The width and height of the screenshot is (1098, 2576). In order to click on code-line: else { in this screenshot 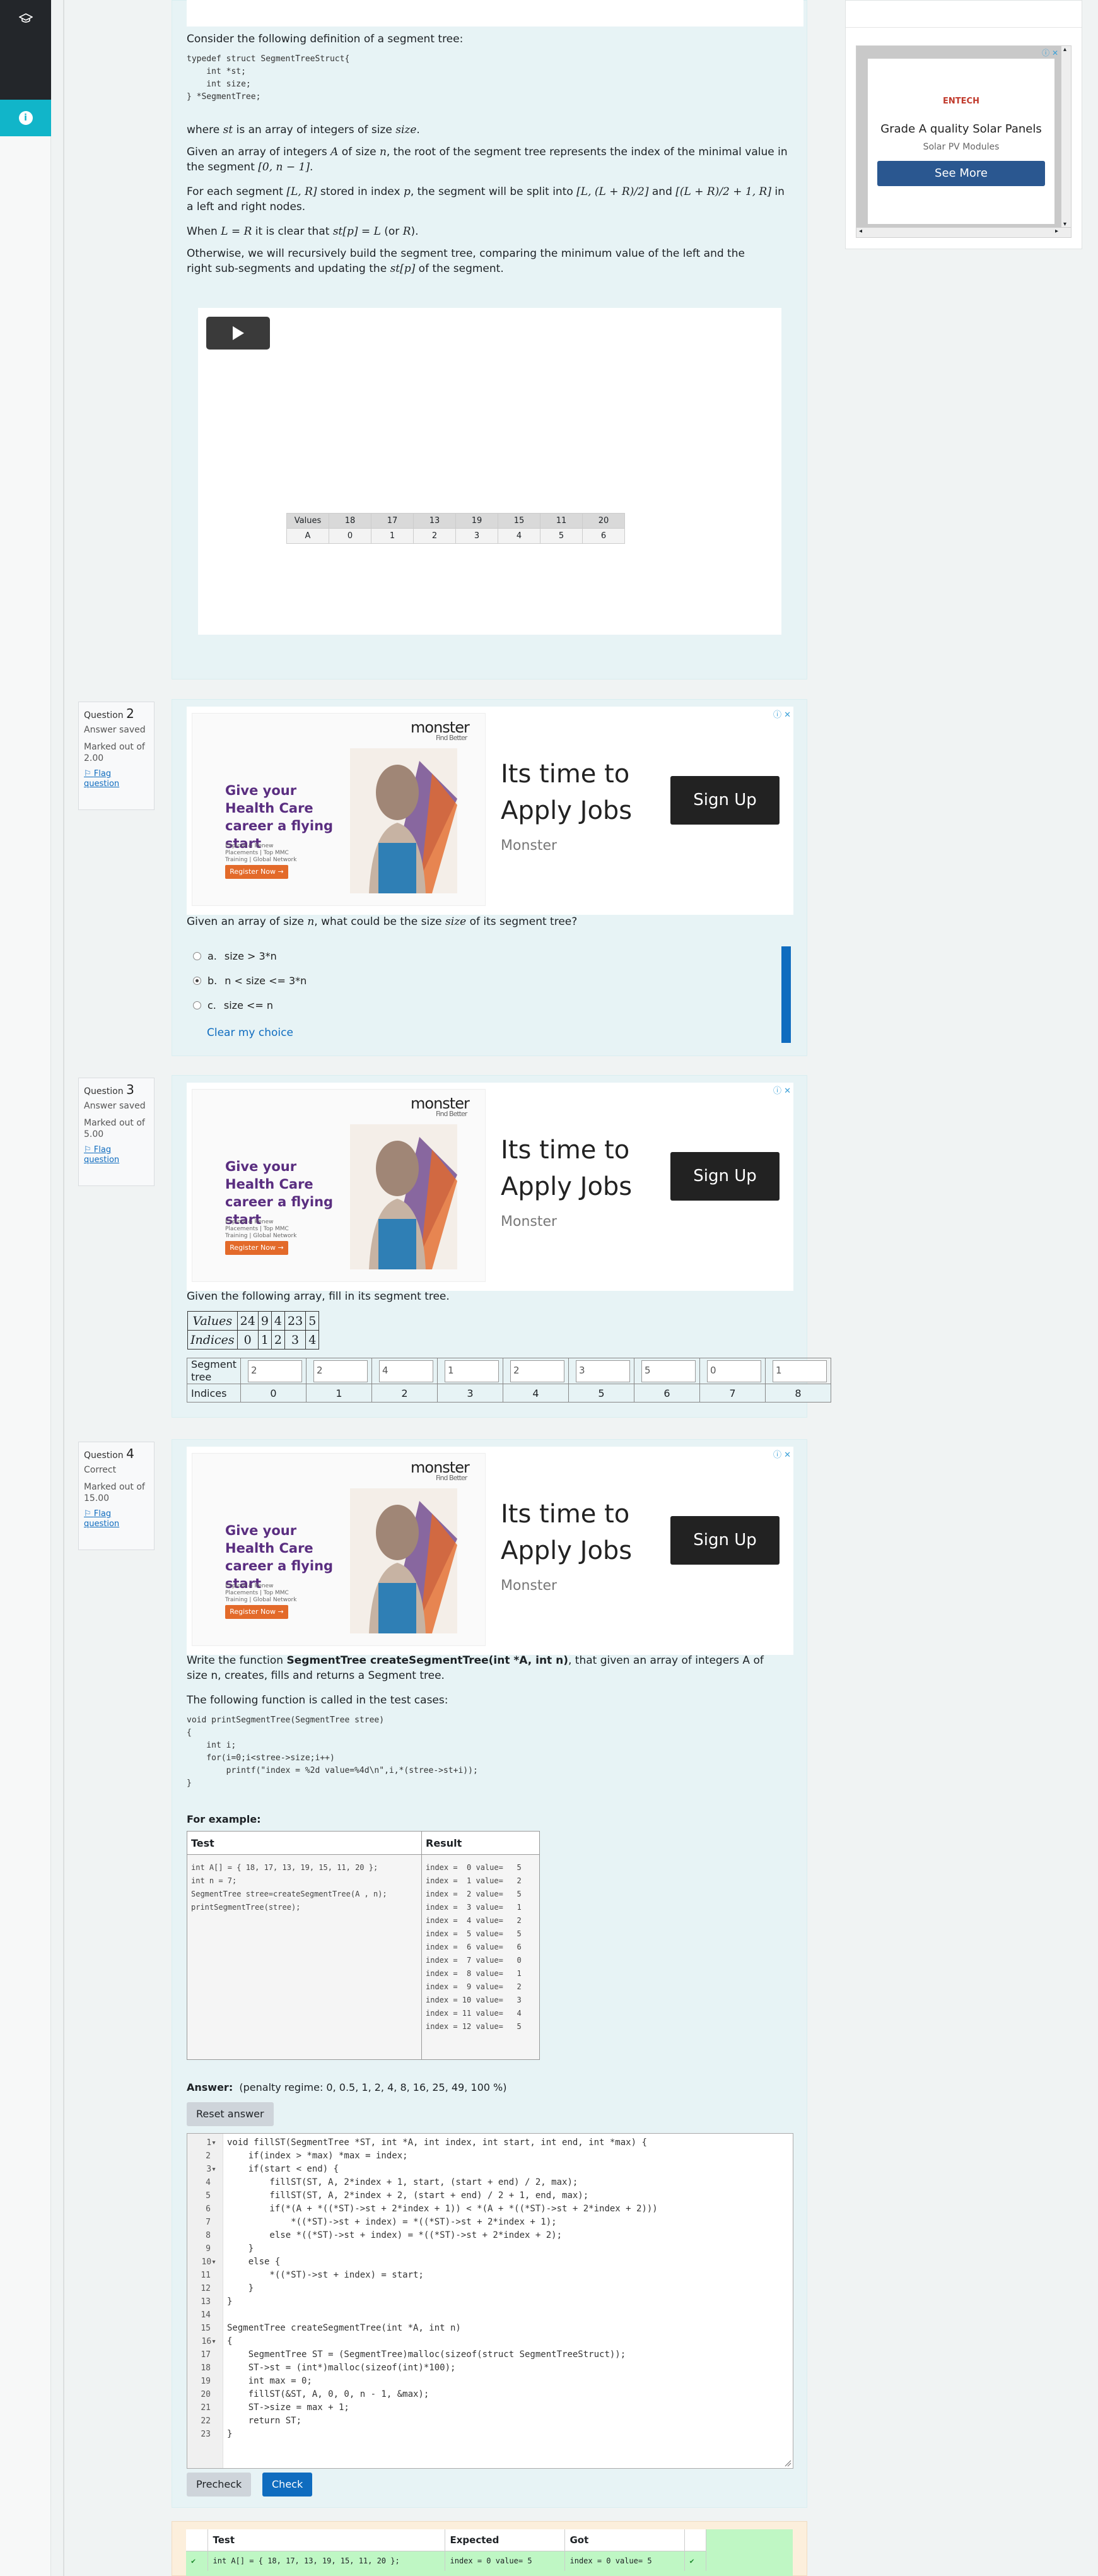, I will do `click(254, 2262)`.